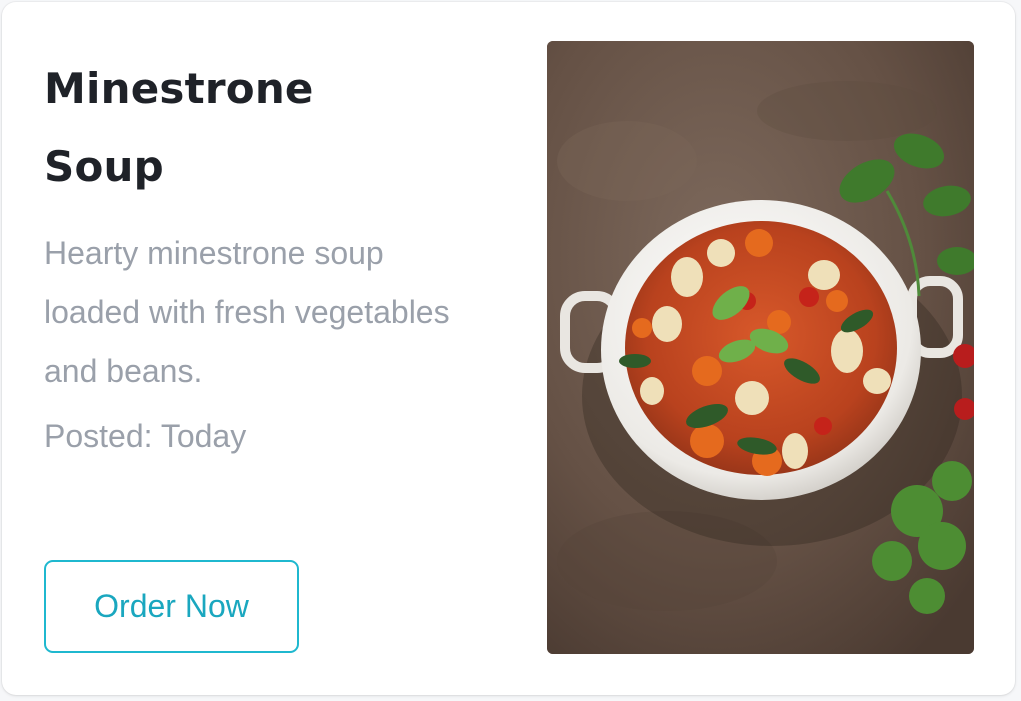 This screenshot has height=701, width=1021. What do you see at coordinates (145, 436) in the screenshot?
I see `posted-date: Posted: Today` at bounding box center [145, 436].